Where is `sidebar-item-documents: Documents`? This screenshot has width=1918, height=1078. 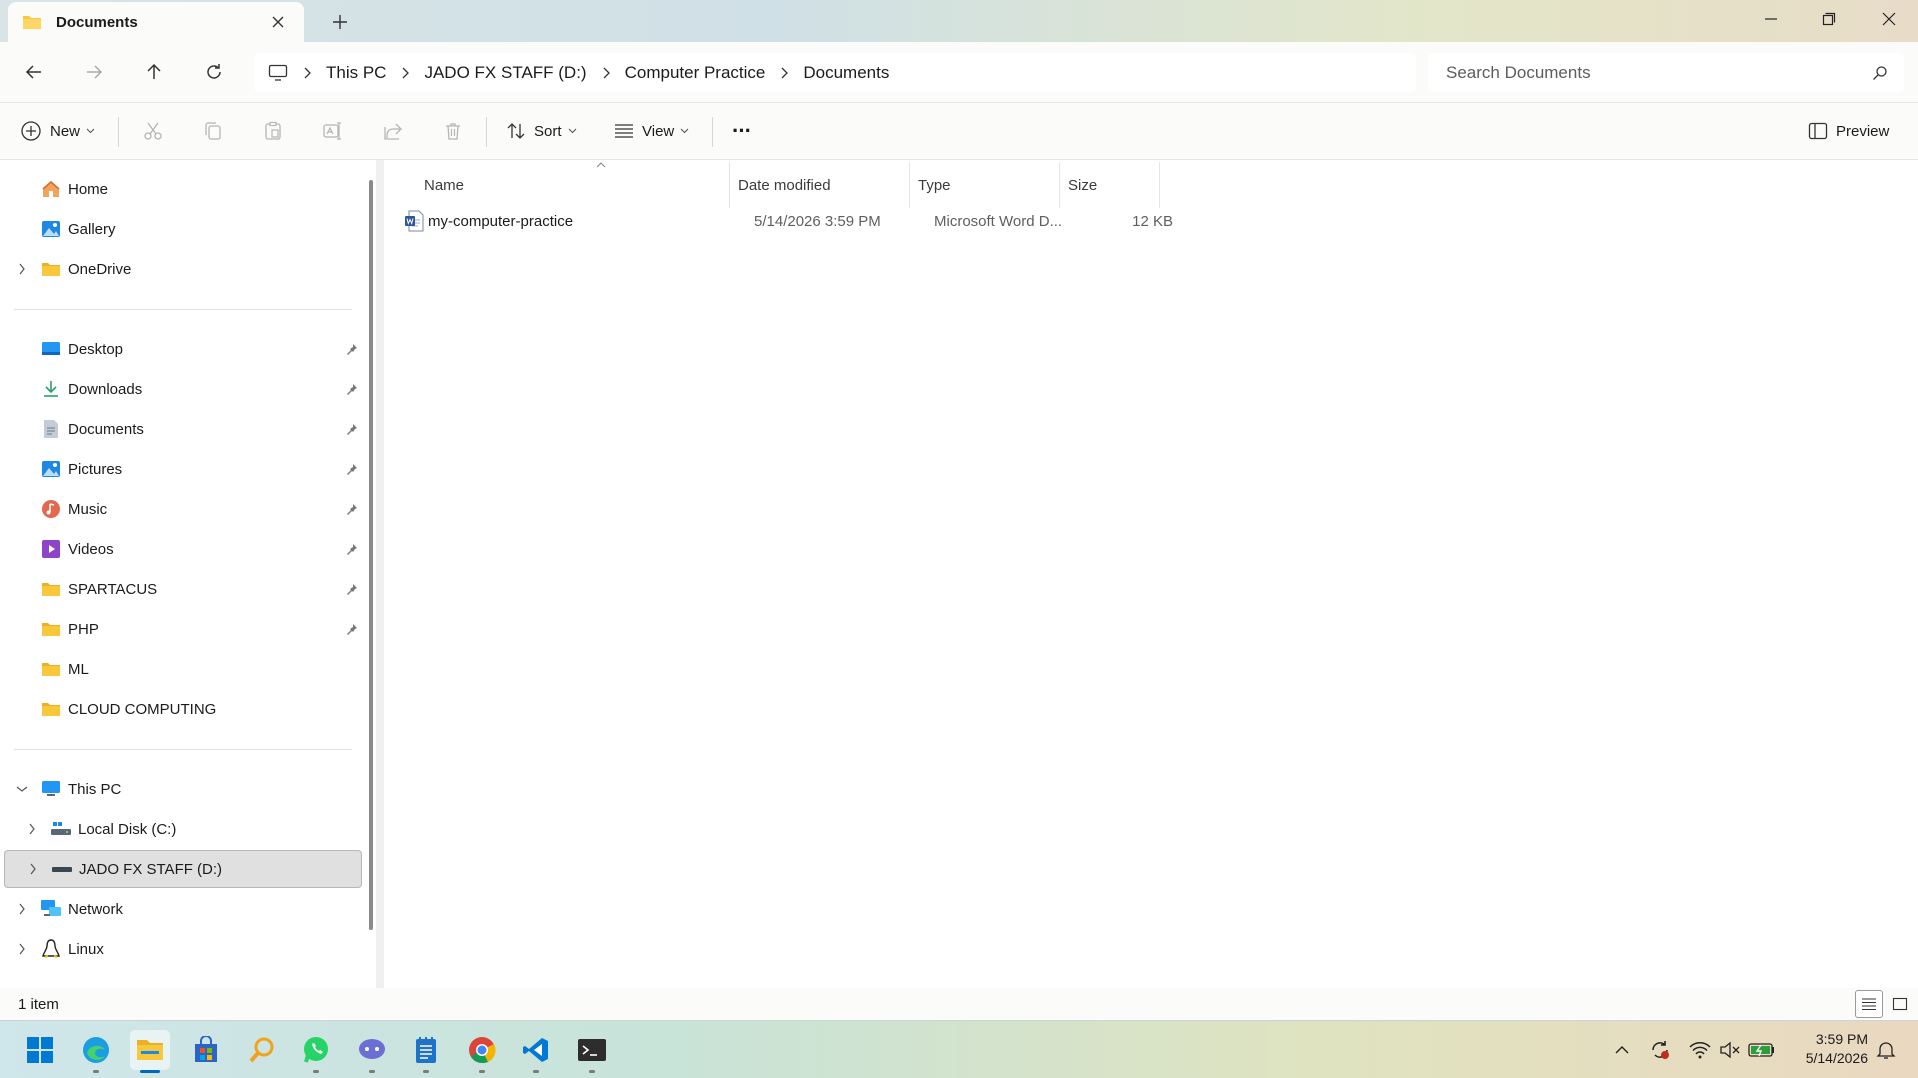
sidebar-item-documents: Documents is located at coordinates (183, 429).